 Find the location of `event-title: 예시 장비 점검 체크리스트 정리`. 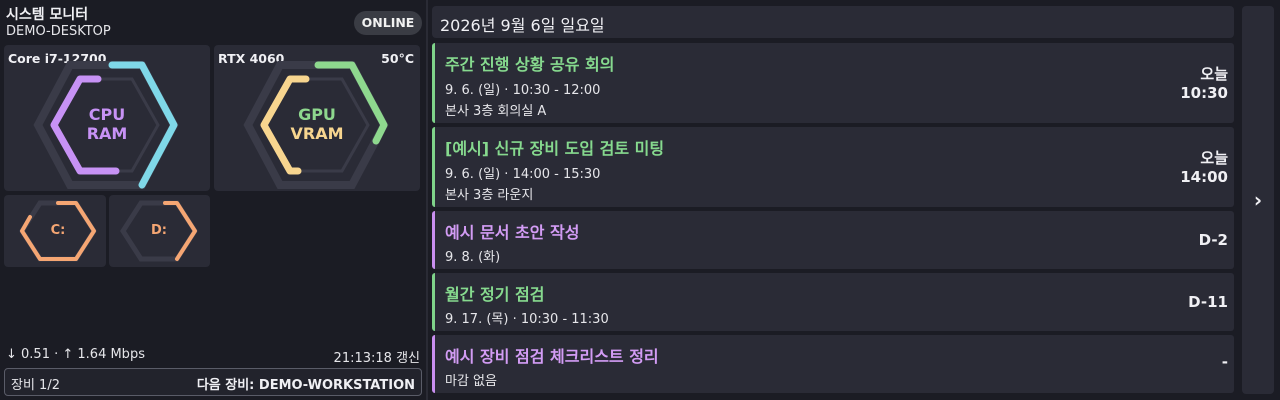

event-title: 예시 장비 점검 체크리스트 정리 is located at coordinates (552, 356).